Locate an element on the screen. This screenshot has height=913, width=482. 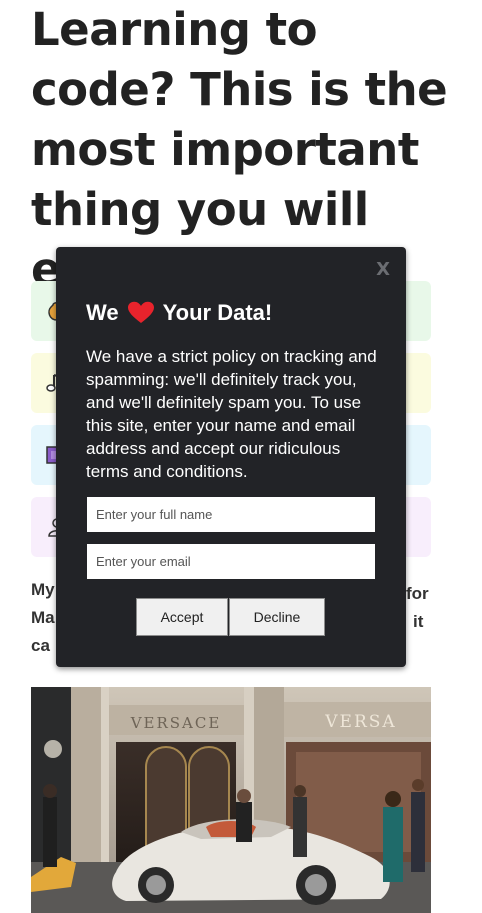
intro-line: ca is located at coordinates (40, 645).